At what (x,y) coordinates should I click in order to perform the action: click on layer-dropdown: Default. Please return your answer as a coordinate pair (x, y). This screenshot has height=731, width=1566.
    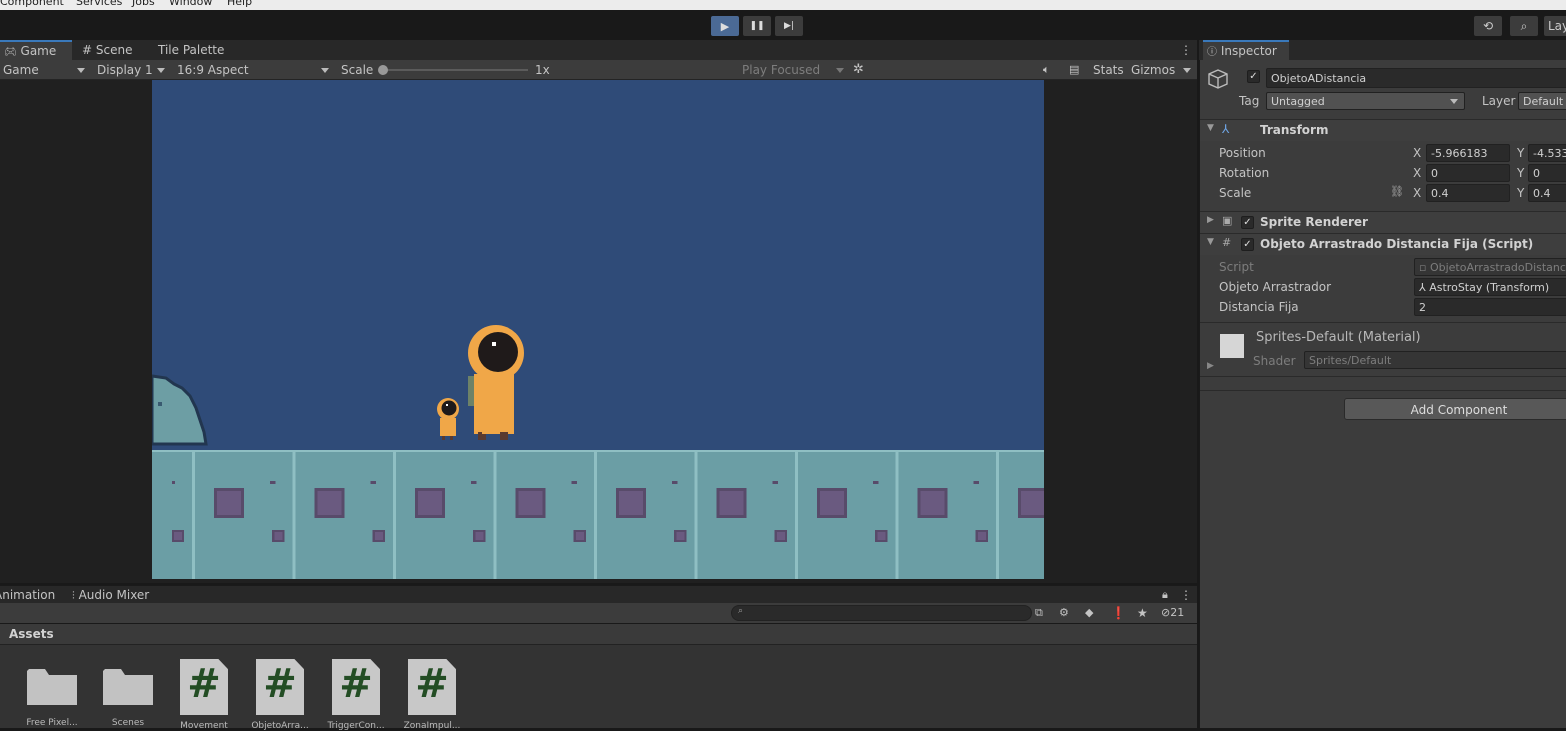
    Looking at the image, I should click on (1542, 101).